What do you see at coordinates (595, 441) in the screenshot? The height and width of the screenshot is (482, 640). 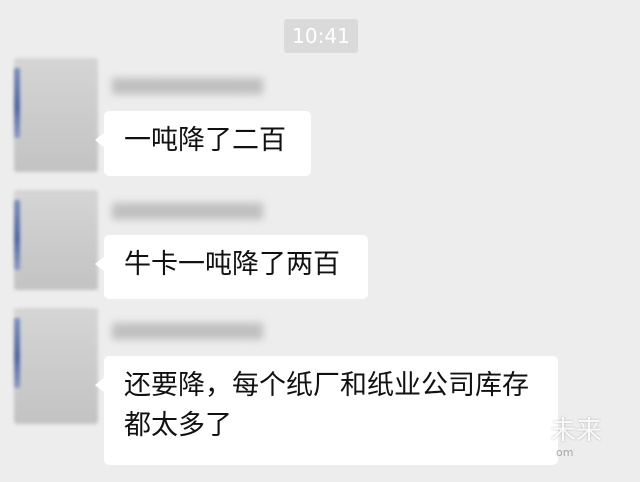 I see `watermark: 未来 om` at bounding box center [595, 441].